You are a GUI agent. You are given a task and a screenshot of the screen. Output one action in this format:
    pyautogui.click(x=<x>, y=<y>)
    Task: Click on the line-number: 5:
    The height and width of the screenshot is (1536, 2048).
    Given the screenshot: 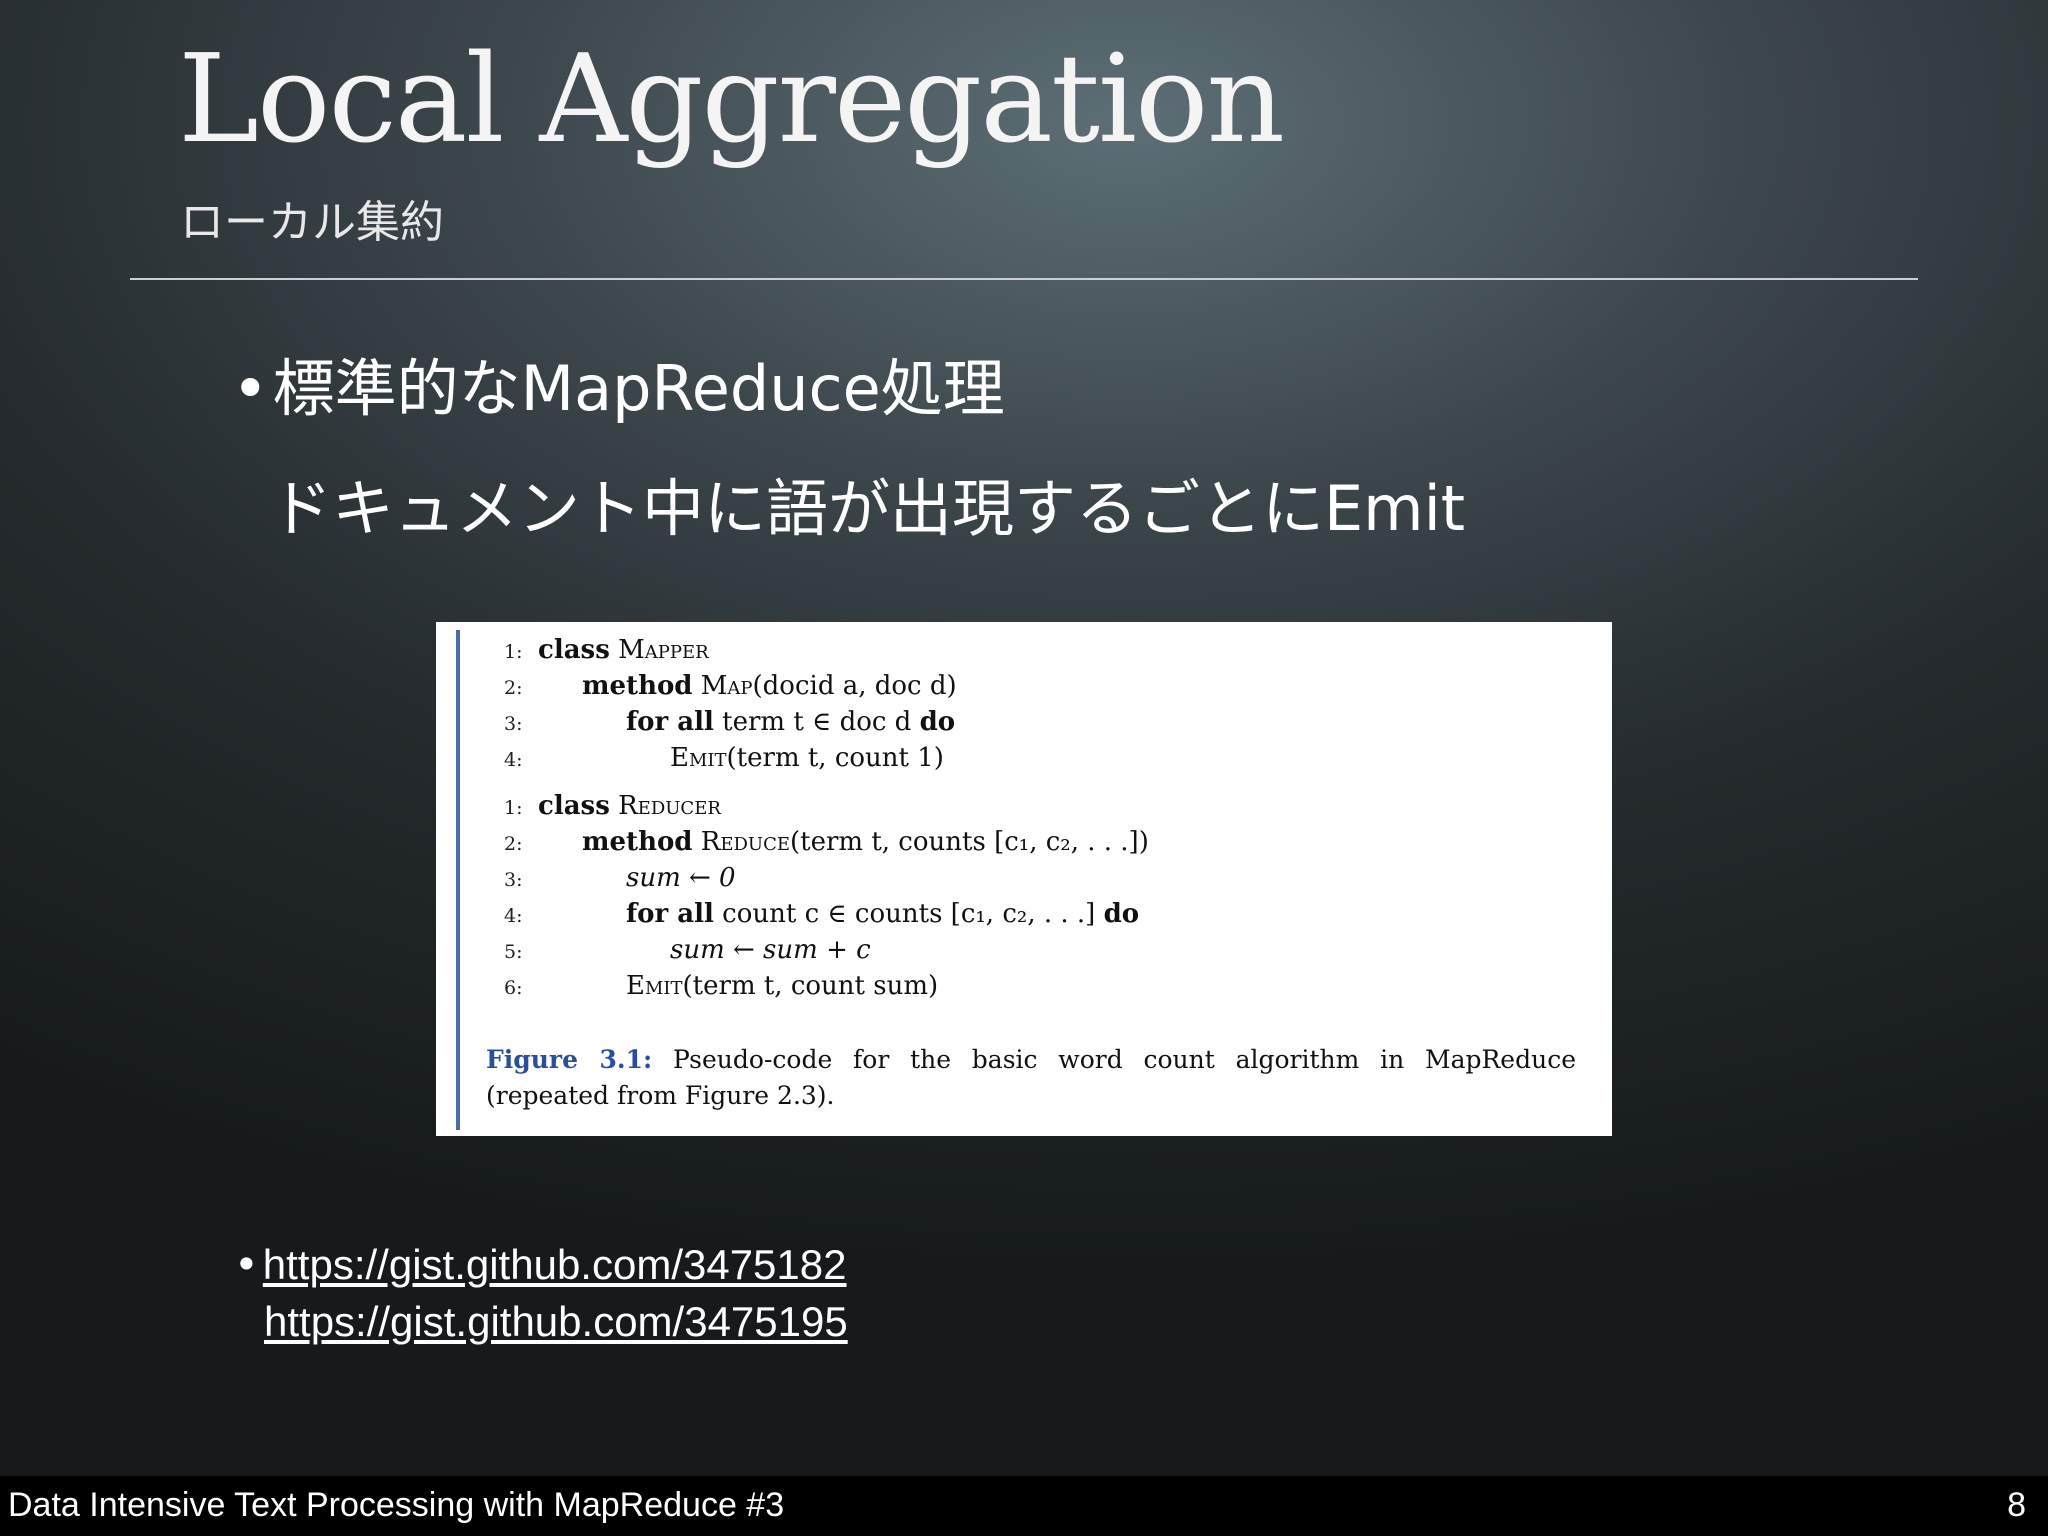 What is the action you would take?
    pyautogui.click(x=513, y=952)
    